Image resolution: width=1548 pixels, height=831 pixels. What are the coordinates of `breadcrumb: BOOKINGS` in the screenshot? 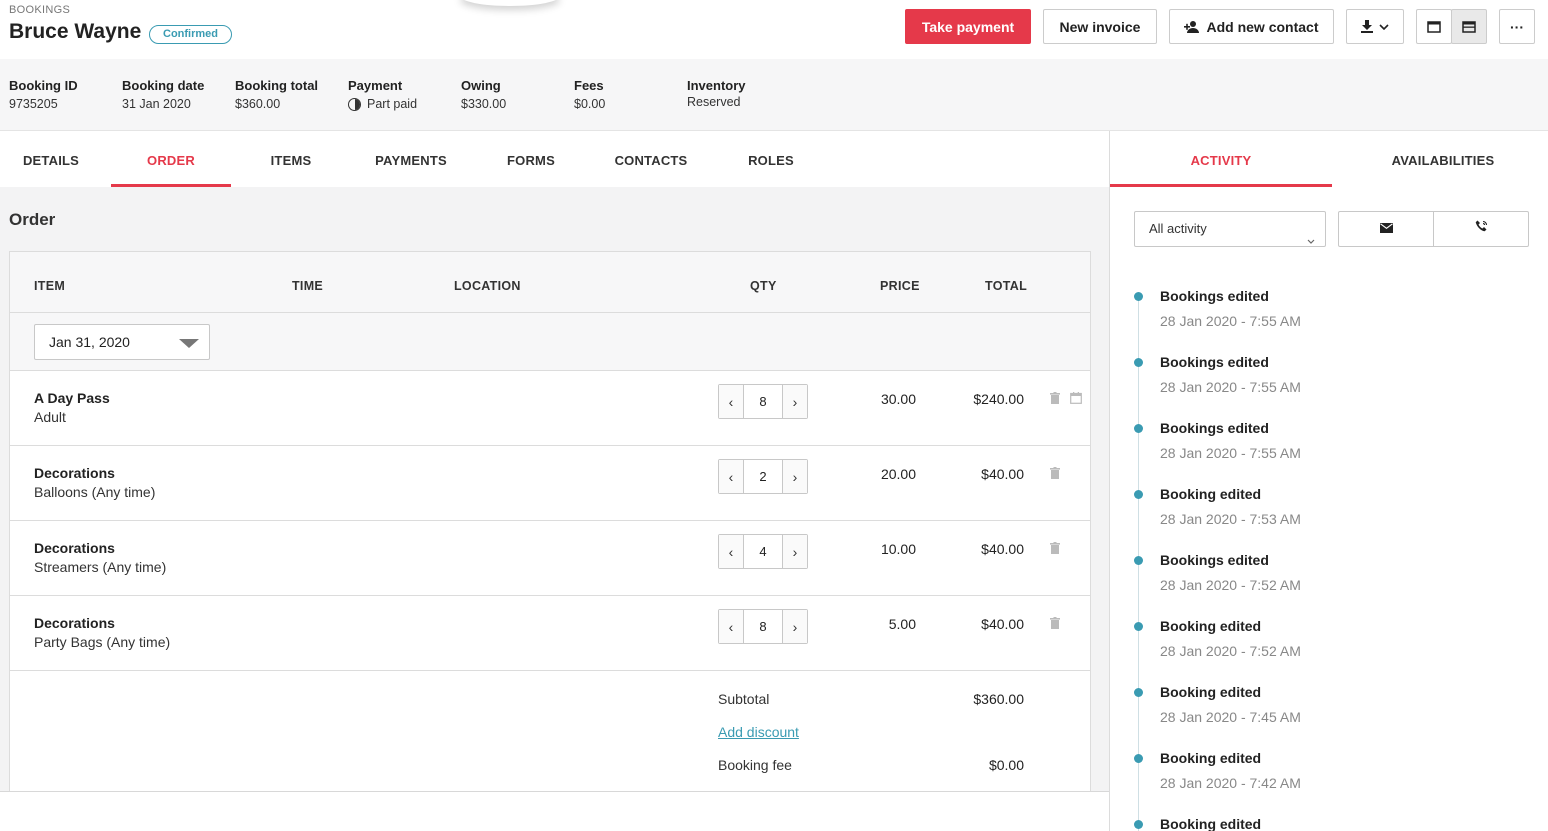 It's located at (39, 10).